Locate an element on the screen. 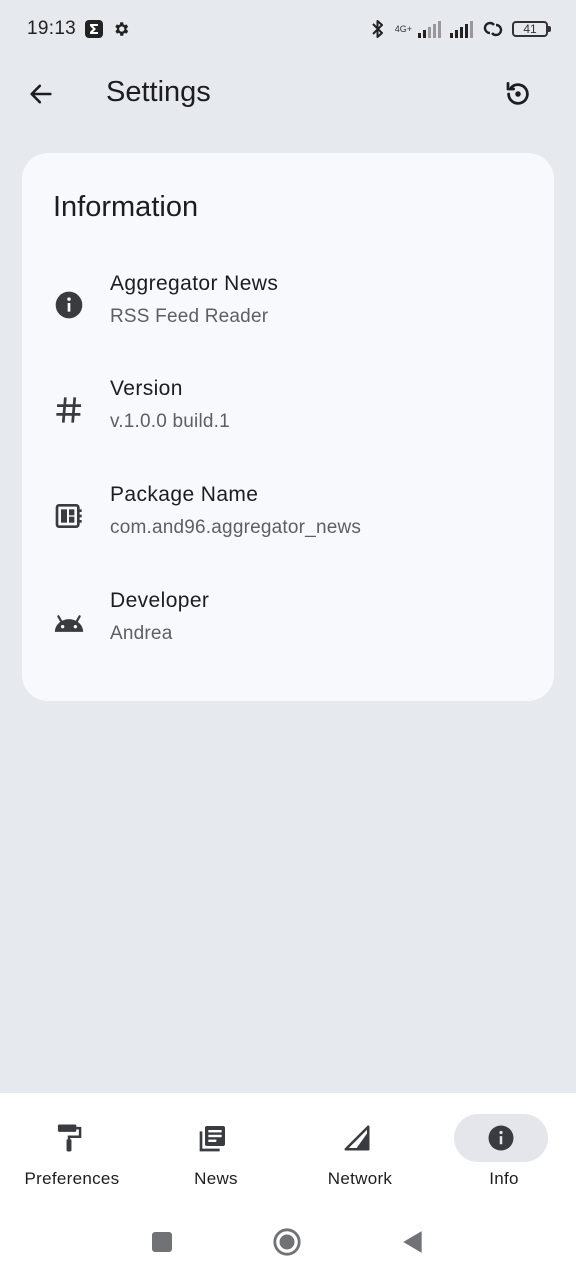 The width and height of the screenshot is (576, 1280). nav-item-news: News is located at coordinates (216, 1148).